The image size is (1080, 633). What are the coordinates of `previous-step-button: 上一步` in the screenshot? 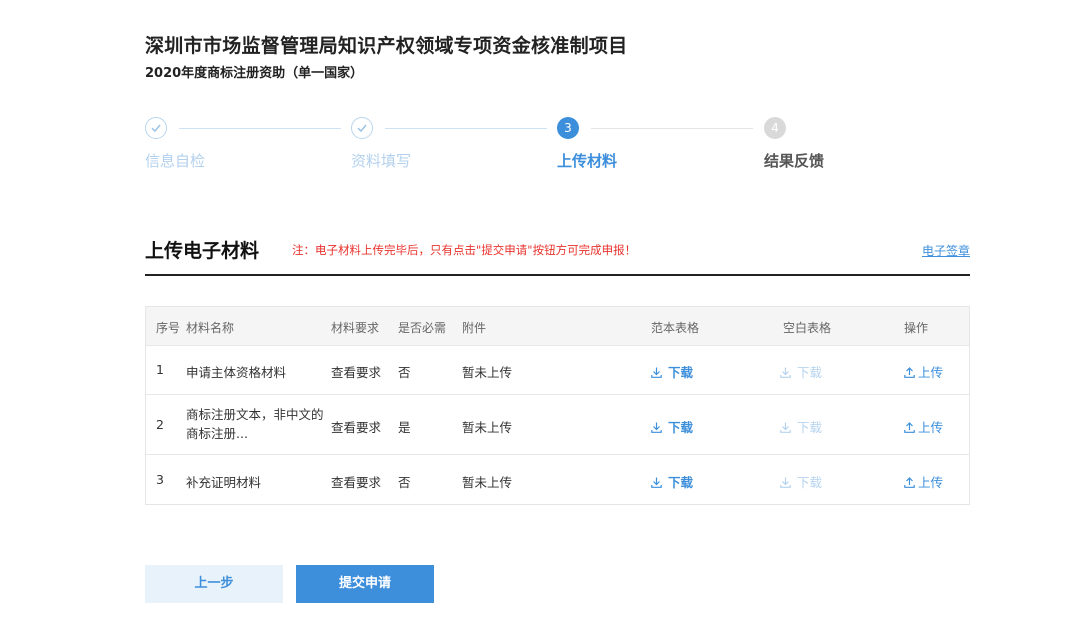 It's located at (214, 584).